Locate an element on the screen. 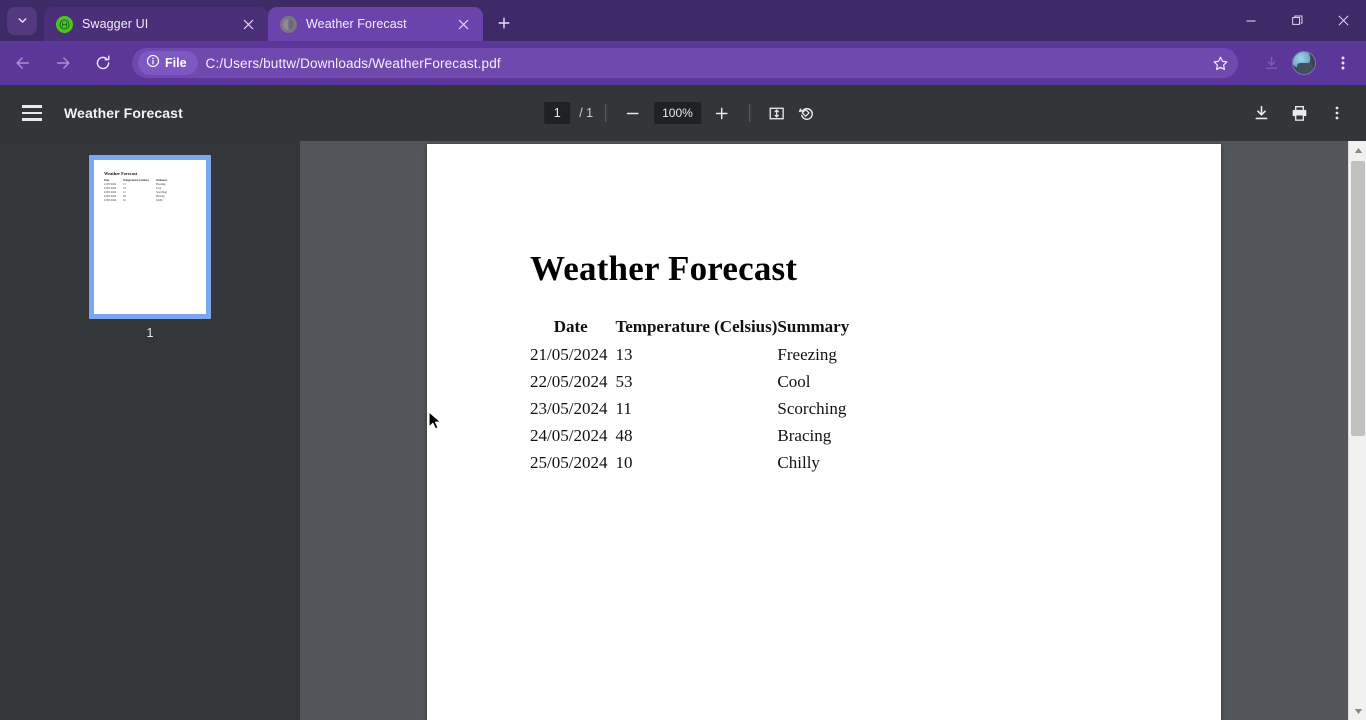  zoom-out-button is located at coordinates (633, 113).